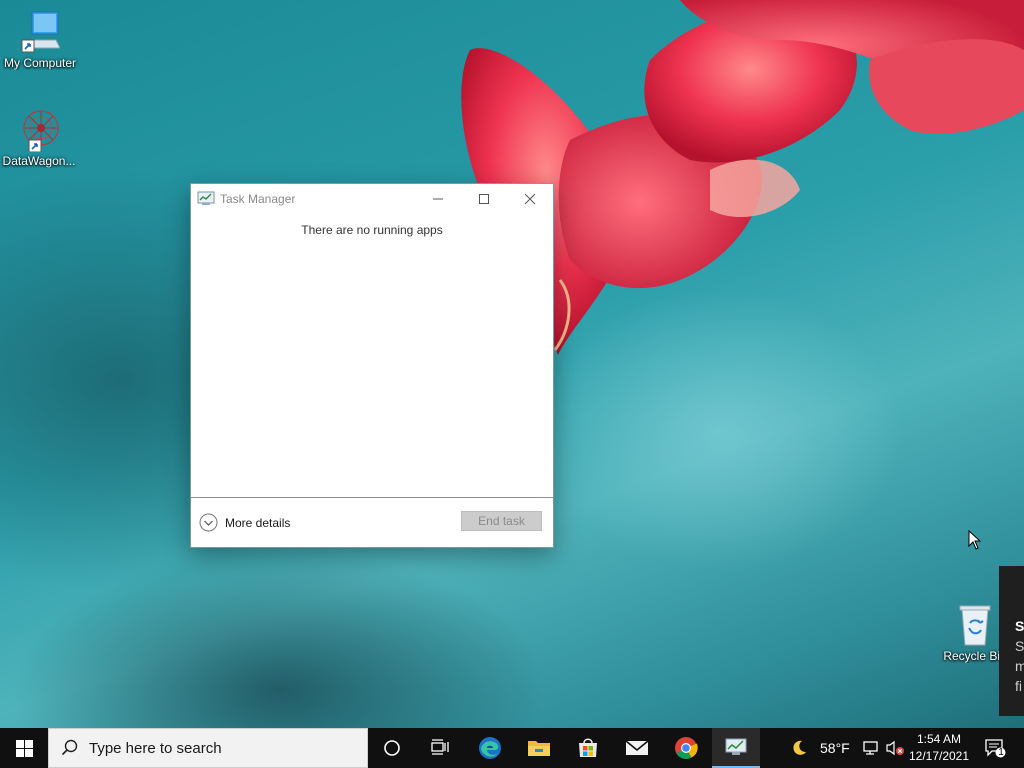  What do you see at coordinates (1019, 626) in the screenshot?
I see `notification-title: S` at bounding box center [1019, 626].